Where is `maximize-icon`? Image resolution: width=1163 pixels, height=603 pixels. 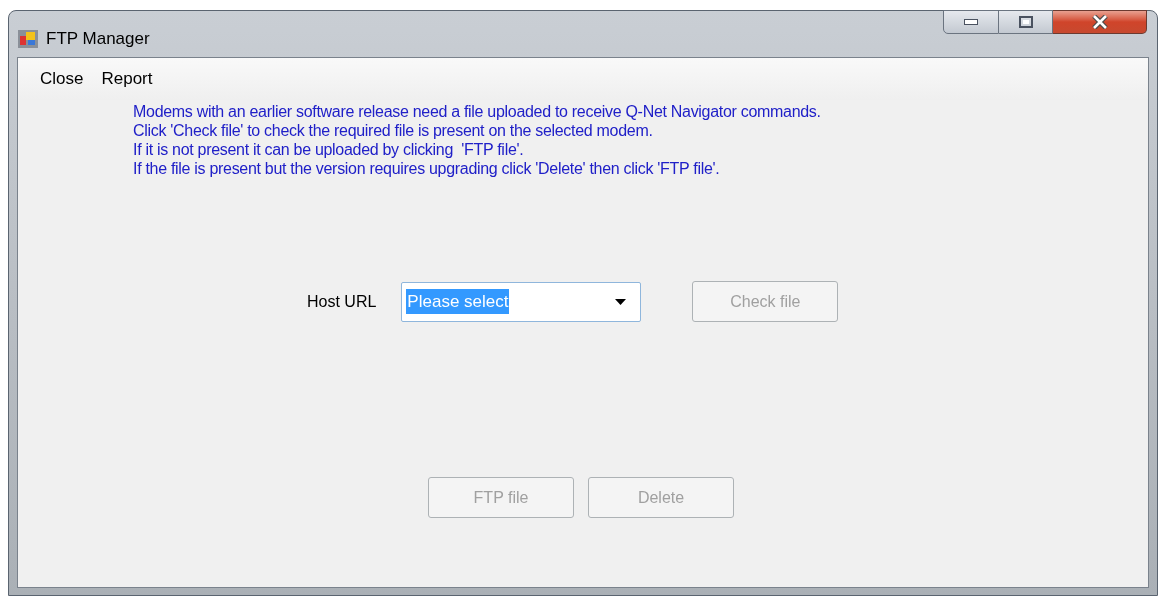 maximize-icon is located at coordinates (1025, 22).